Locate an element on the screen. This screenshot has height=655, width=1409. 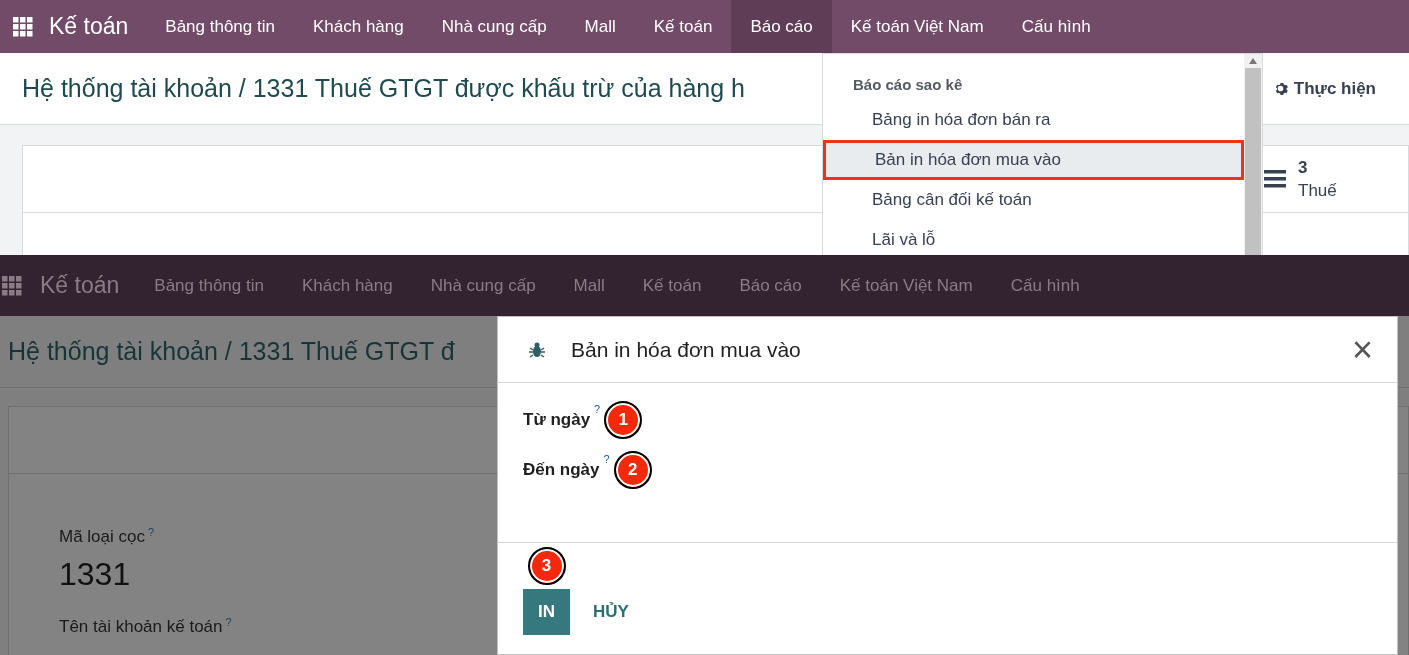
breadcrumb: Hệ thống tài khoản / 1331 Thuế GTGT được khấu trừ của hàng h is located at coordinates (383, 88).